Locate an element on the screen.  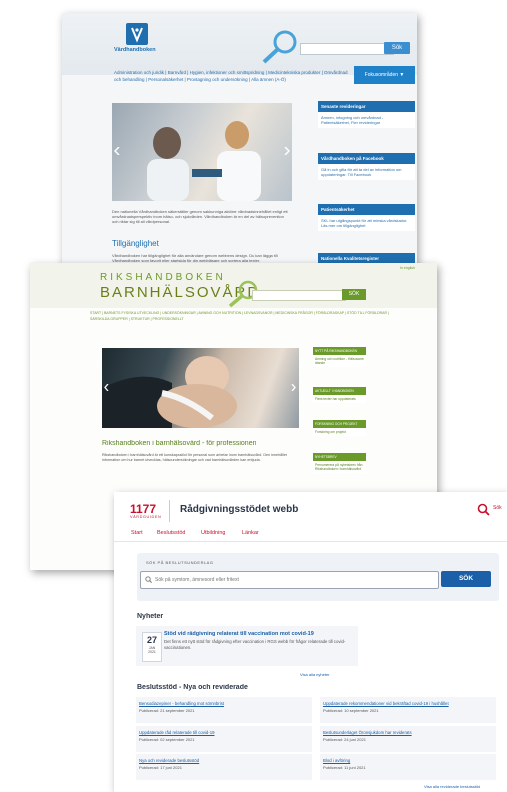
panel-text: Forskning om projekt is located at coordinates (339, 432).